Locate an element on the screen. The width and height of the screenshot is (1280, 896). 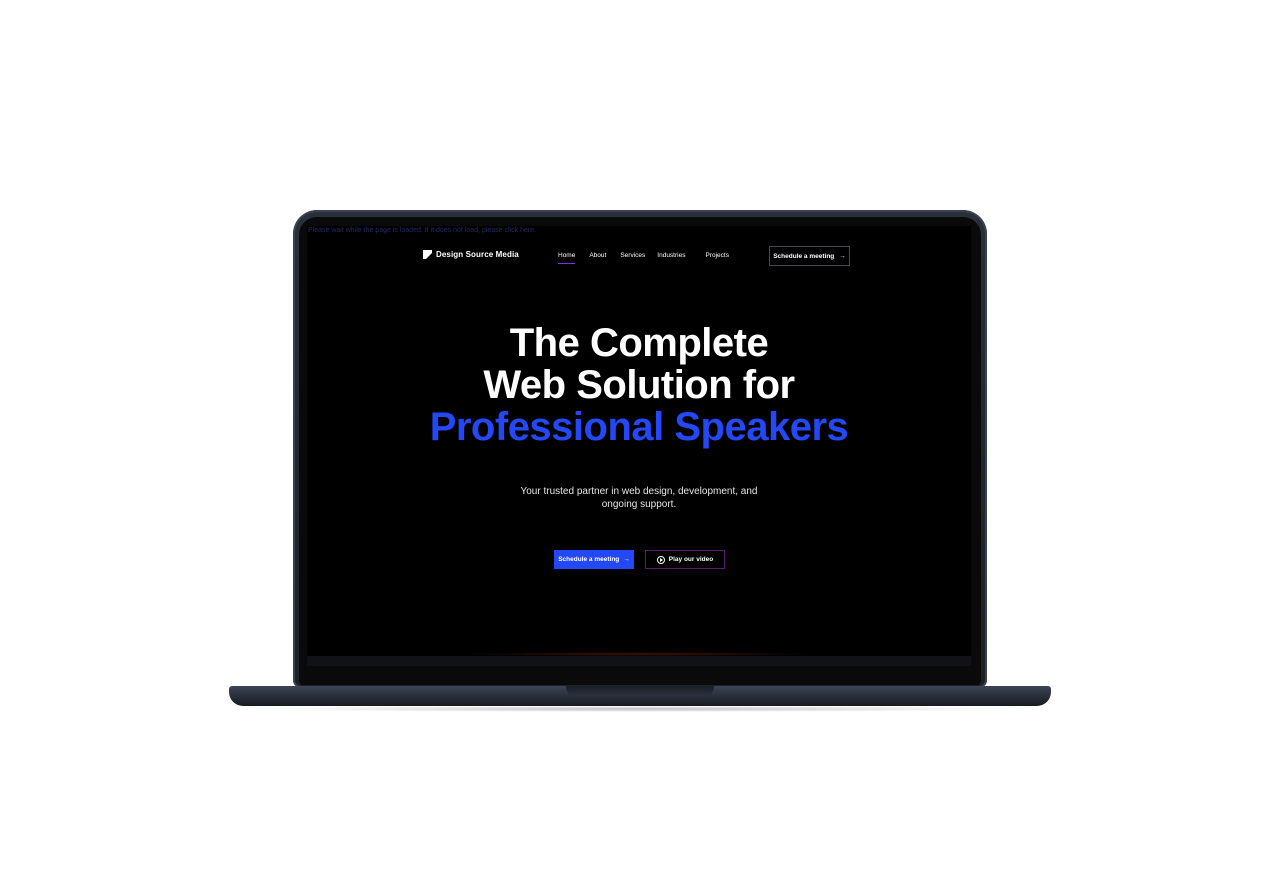
nav-item-industries: Industries is located at coordinates (671, 255).